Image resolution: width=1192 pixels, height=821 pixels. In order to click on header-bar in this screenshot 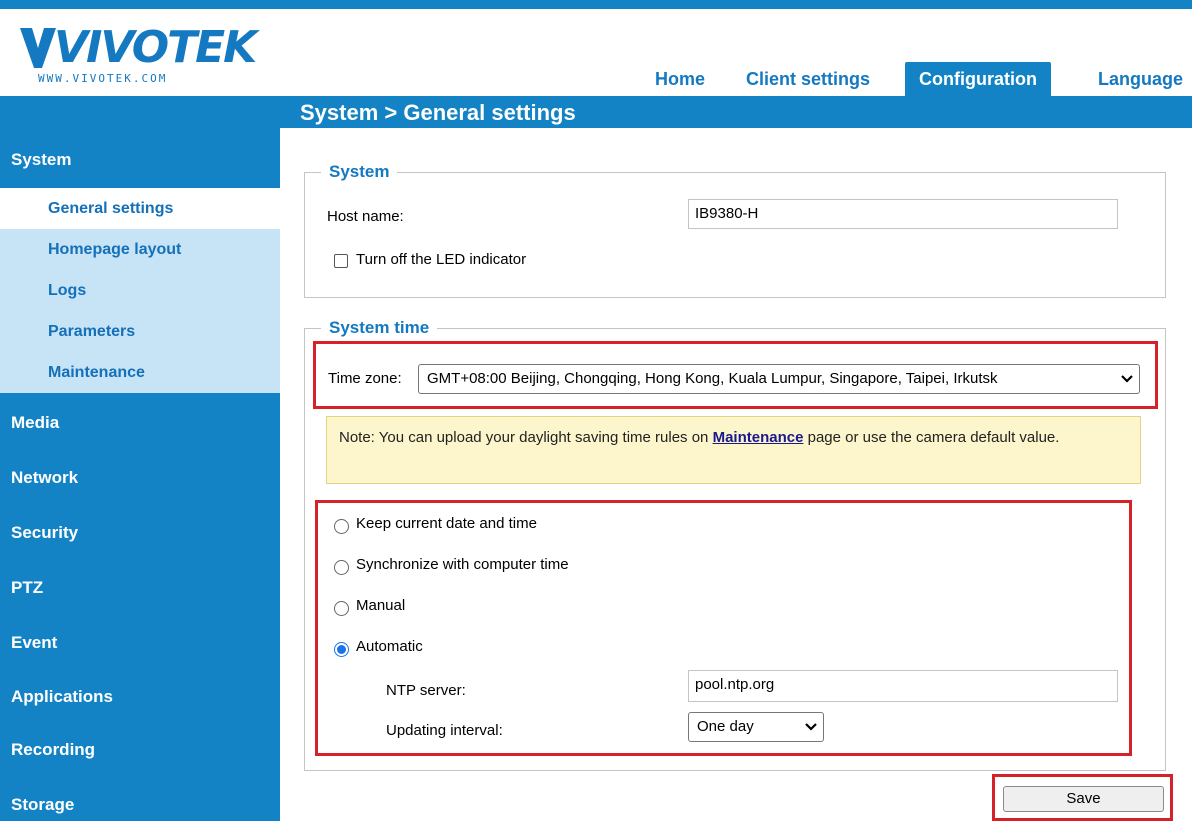, I will do `click(596, 112)`.